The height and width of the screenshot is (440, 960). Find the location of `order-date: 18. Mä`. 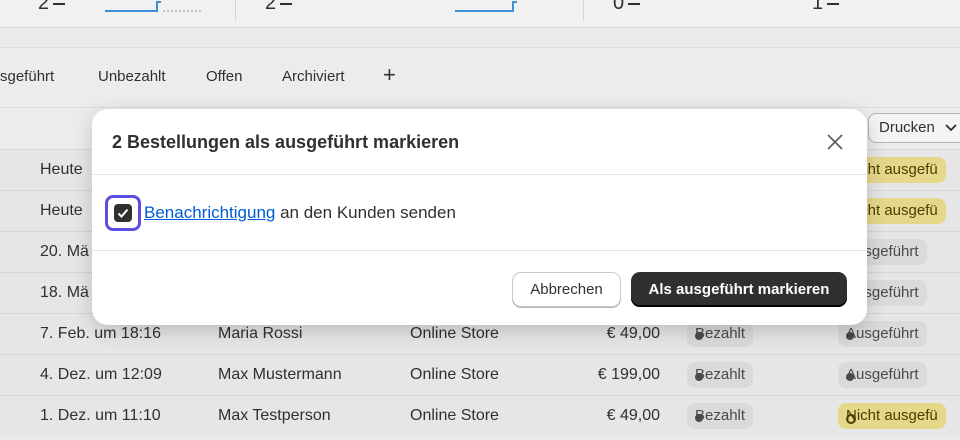

order-date: 18. Mä is located at coordinates (64, 292).